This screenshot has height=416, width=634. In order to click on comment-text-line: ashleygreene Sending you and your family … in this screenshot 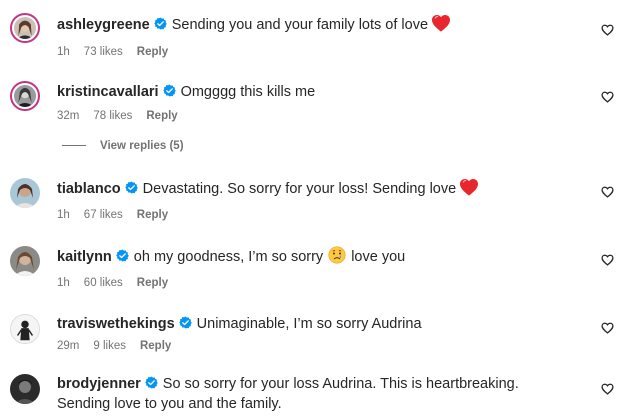, I will do `click(325, 24)`.